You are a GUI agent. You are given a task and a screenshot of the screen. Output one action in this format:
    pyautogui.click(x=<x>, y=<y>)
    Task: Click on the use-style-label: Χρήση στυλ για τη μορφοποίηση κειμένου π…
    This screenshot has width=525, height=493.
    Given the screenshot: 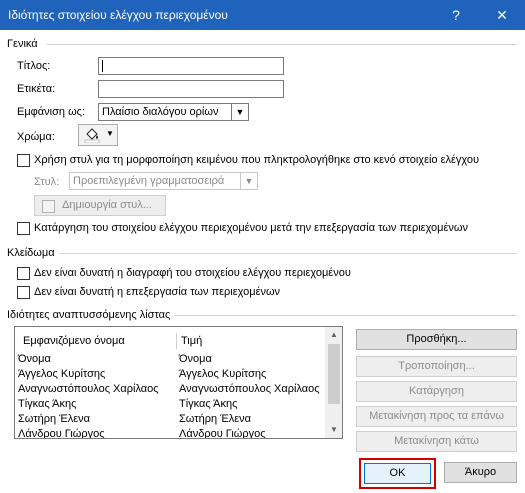 What is the action you would take?
    pyautogui.click(x=257, y=160)
    